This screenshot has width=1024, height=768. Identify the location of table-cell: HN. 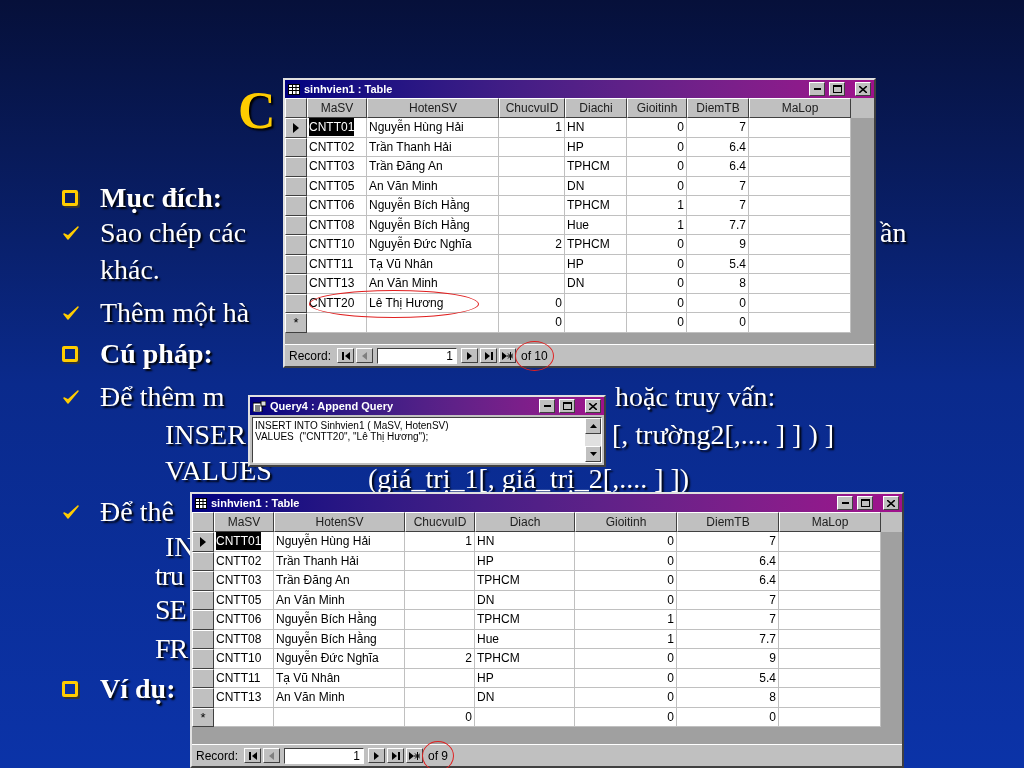
(596, 128).